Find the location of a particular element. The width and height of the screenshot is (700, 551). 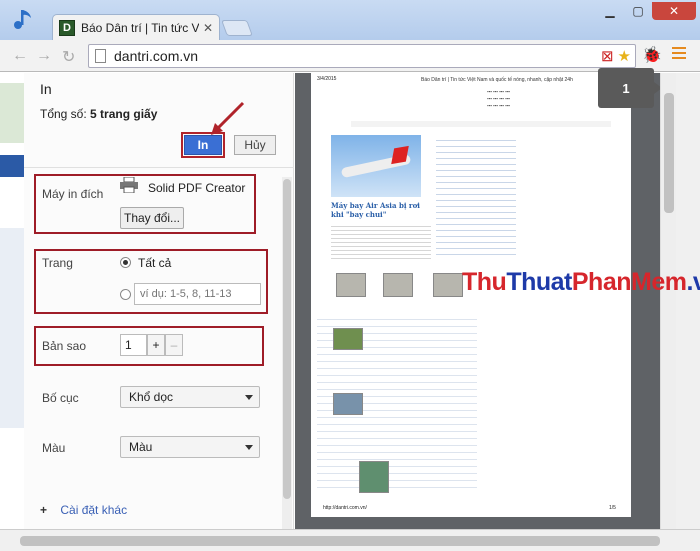

color-label: Màu is located at coordinates (54, 448).